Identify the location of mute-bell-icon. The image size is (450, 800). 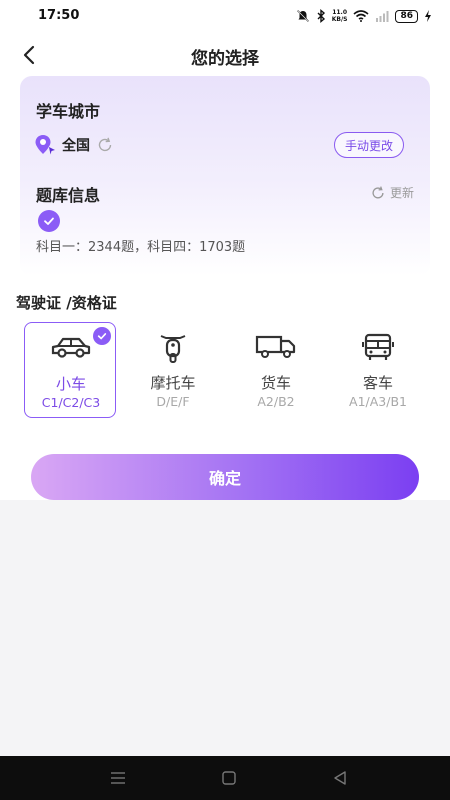
(302, 16).